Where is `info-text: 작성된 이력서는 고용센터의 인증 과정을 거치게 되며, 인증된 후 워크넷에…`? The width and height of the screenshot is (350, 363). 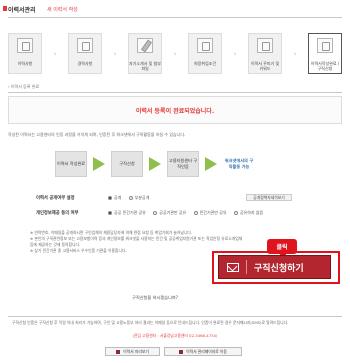 info-text: 작성된 이력서는 고용센터의 인증 과정을 거치게 되며, 인증된 후 워크넷에… is located at coordinates (97, 134).